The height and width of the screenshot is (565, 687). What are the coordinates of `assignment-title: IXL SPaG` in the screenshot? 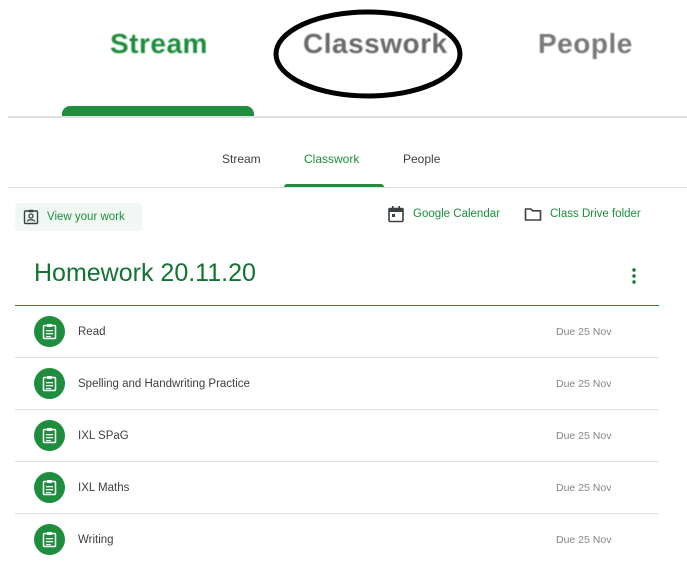 It's located at (103, 435).